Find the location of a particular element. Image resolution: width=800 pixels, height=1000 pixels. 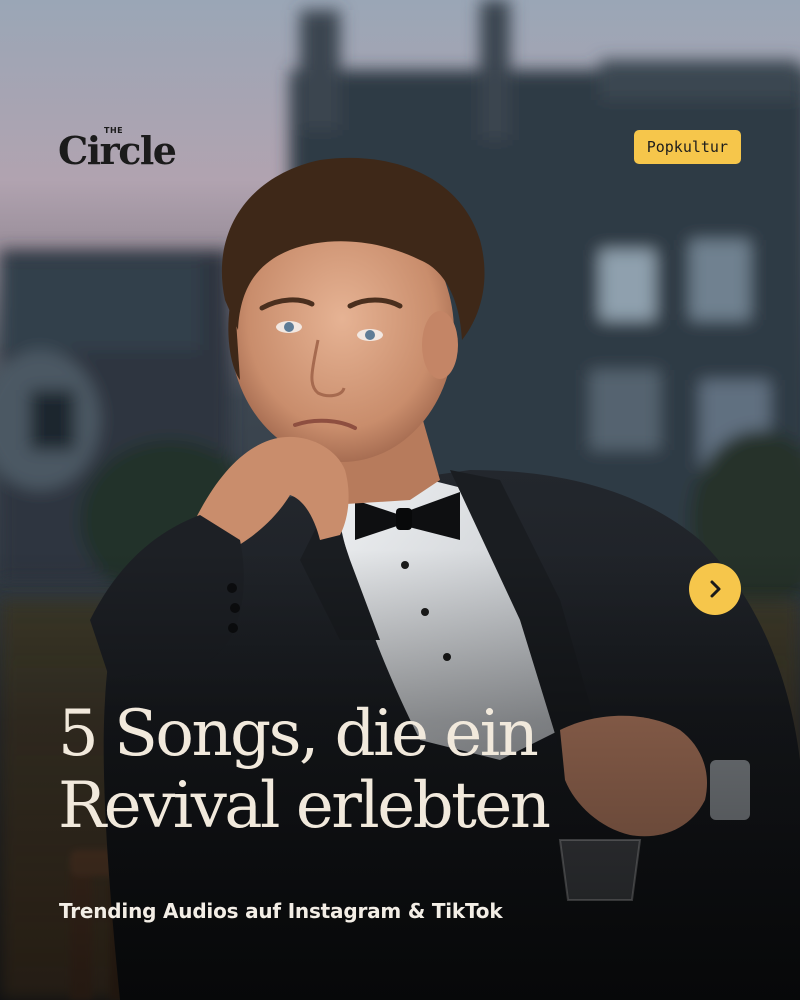

headline-line-1: 5 Songs, die ein is located at coordinates (298, 734).